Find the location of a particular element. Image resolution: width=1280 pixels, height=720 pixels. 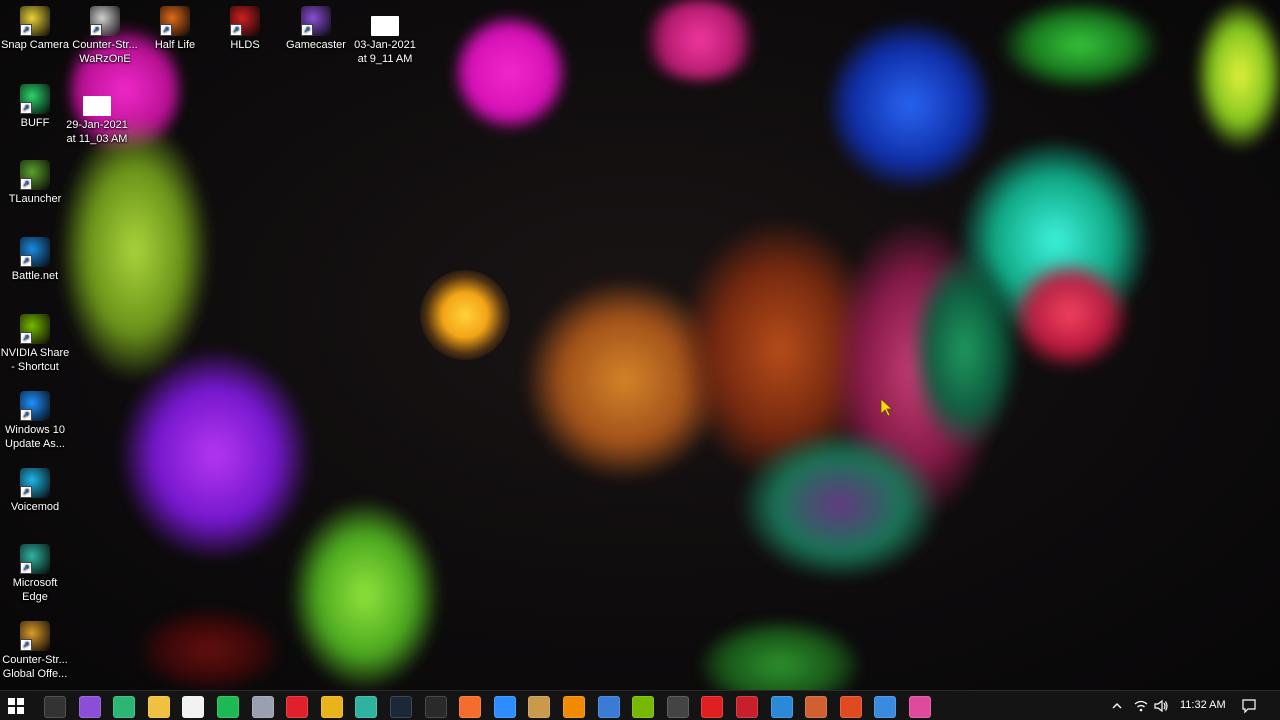

counter-strike-icon: ↗ is located at coordinates (105, 21).